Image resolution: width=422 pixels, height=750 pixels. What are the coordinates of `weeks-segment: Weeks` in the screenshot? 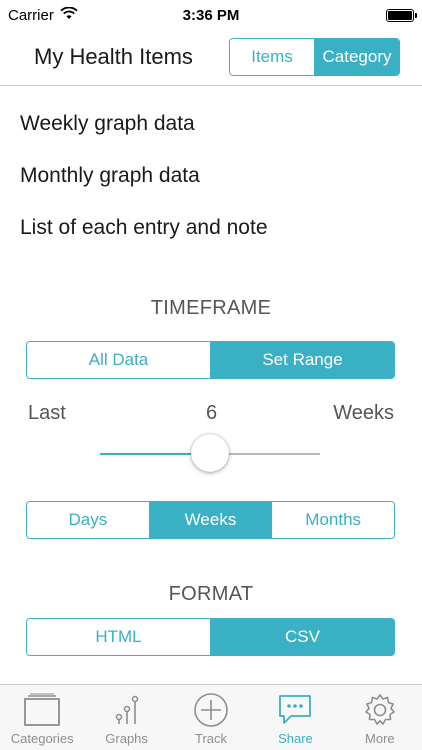 It's located at (211, 520).